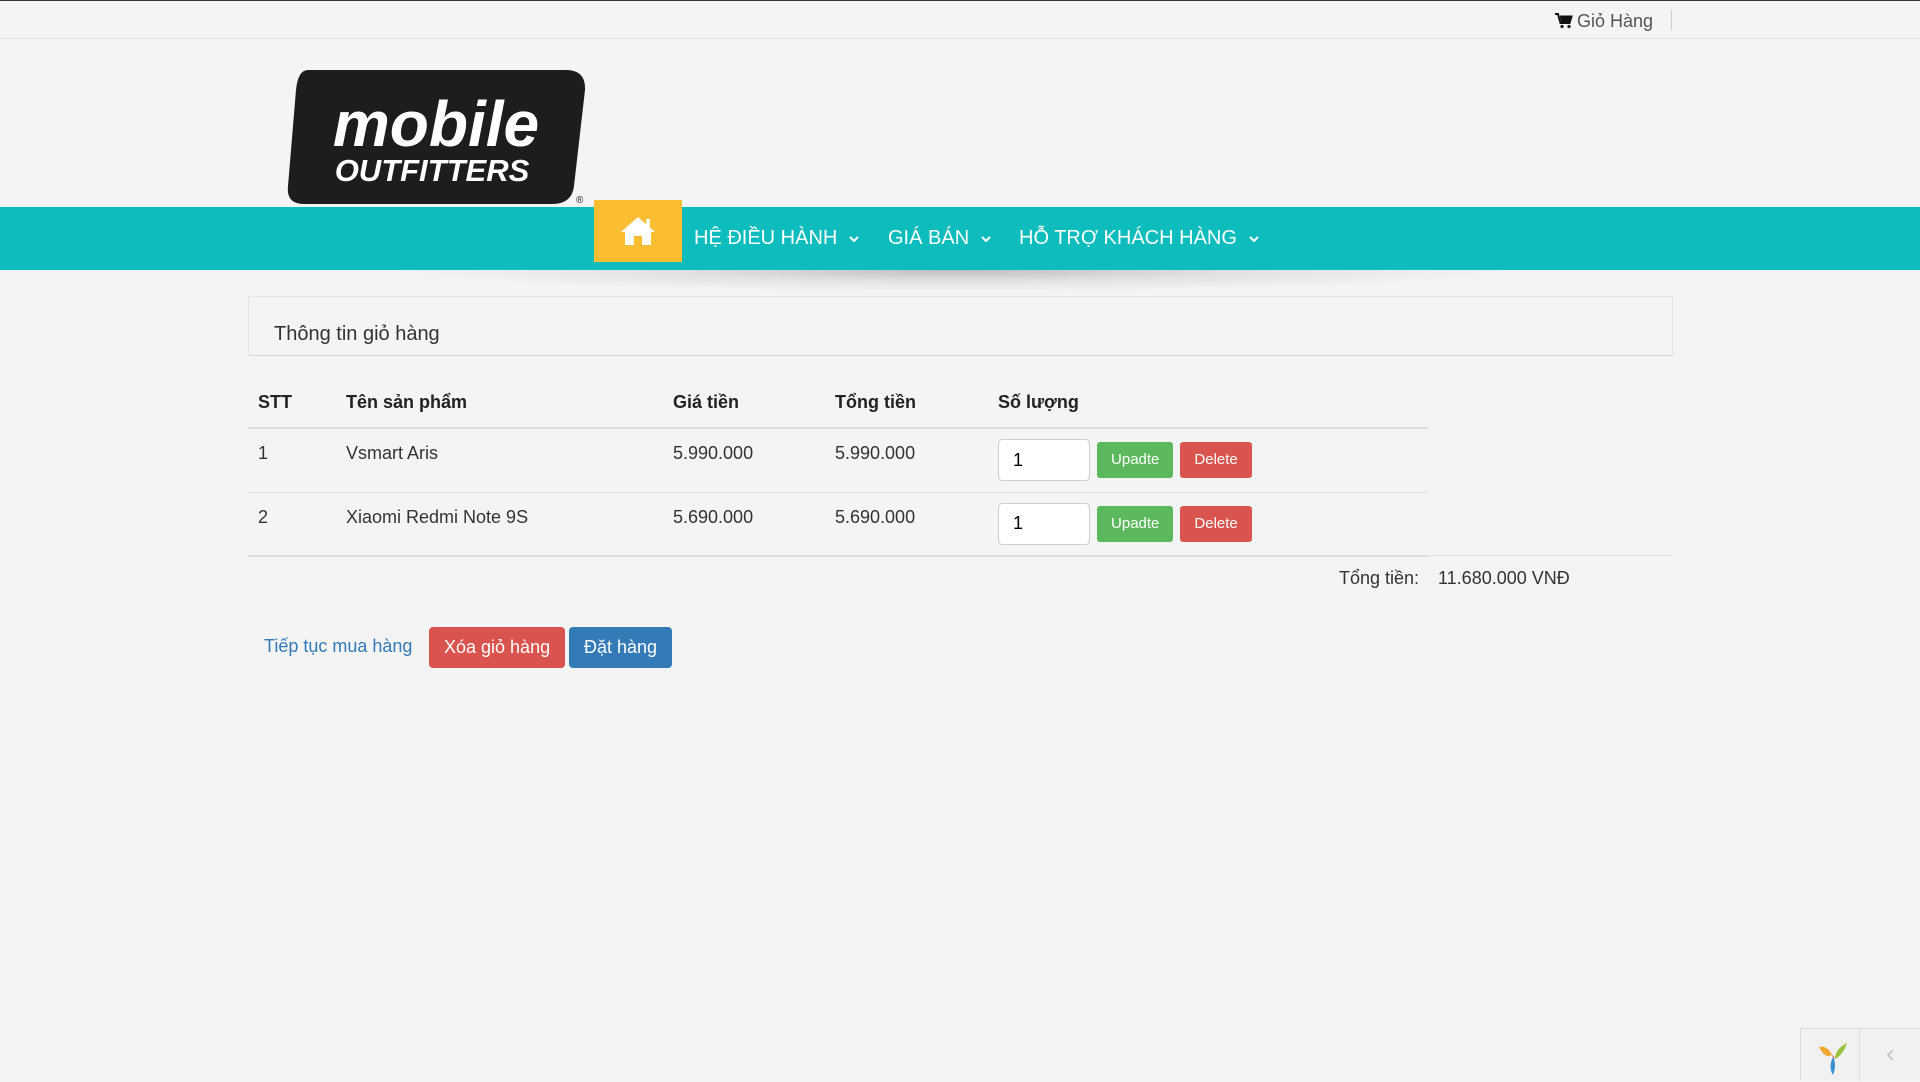 The image size is (1920, 1082). What do you see at coordinates (1128, 238) in the screenshot?
I see `nav-item-label: HỖ TRỢ KHÁCH HÀNG` at bounding box center [1128, 238].